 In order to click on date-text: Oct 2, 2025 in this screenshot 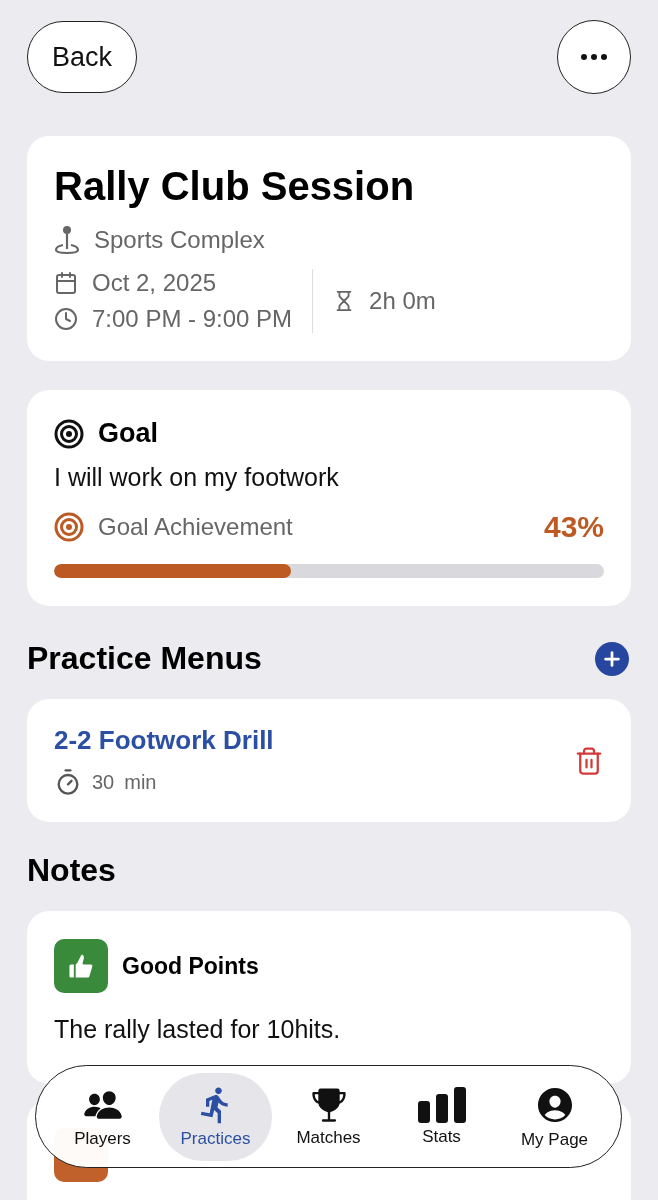, I will do `click(154, 283)`.